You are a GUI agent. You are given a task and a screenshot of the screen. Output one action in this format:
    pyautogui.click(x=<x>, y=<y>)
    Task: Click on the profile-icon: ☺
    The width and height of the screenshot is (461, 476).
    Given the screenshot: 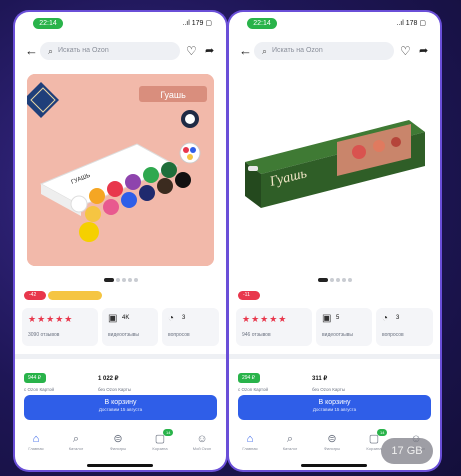 What is the action you would take?
    pyautogui.click(x=202, y=439)
    